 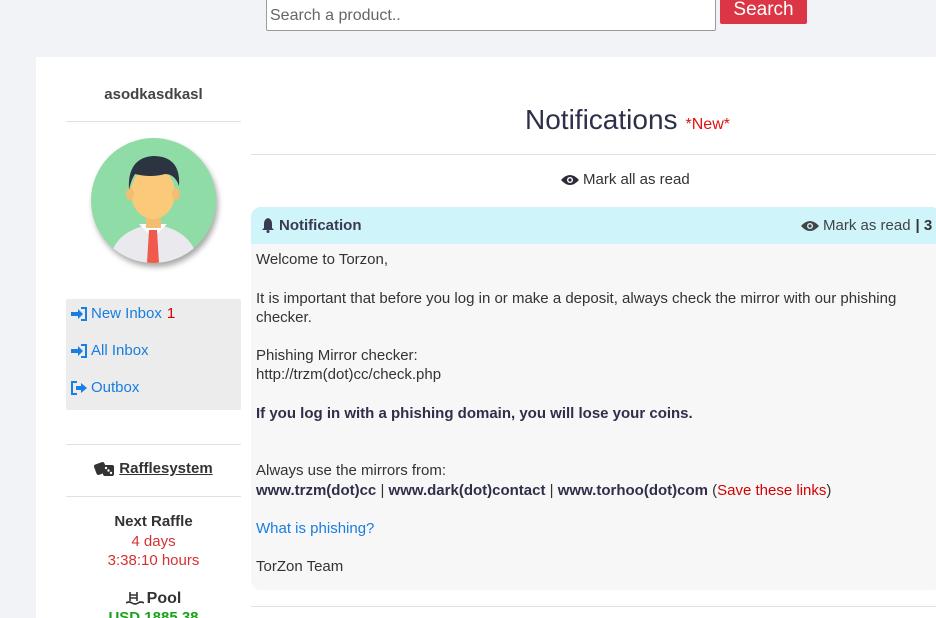 What do you see at coordinates (153, 613) in the screenshot?
I see `pool-value: USD 1885.38` at bounding box center [153, 613].